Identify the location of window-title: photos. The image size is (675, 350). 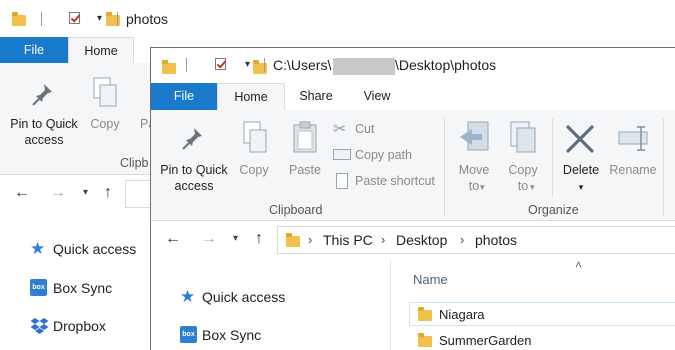
(147, 19).